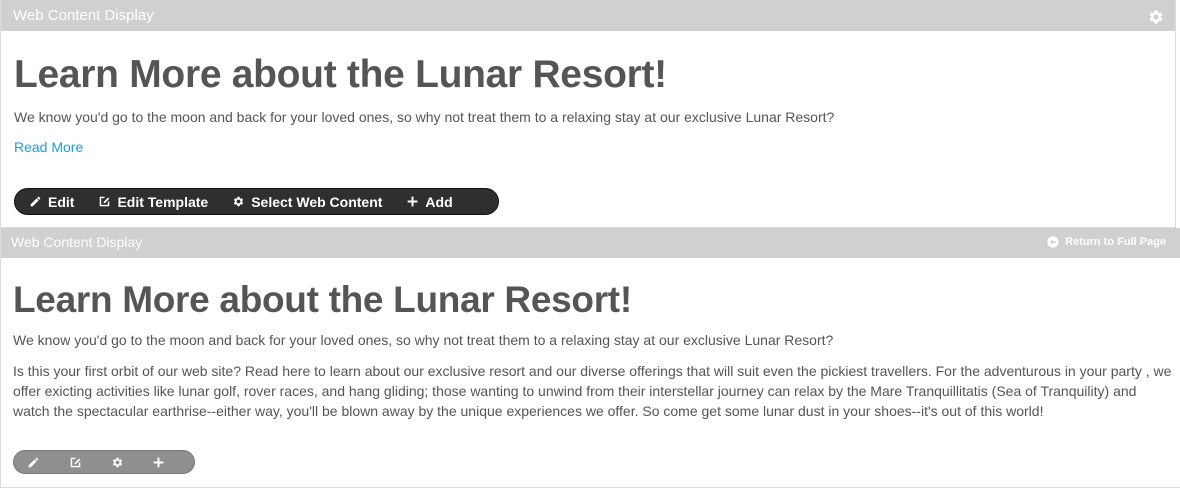 This screenshot has height=488, width=1180. I want to click on add-button: Add, so click(429, 201).